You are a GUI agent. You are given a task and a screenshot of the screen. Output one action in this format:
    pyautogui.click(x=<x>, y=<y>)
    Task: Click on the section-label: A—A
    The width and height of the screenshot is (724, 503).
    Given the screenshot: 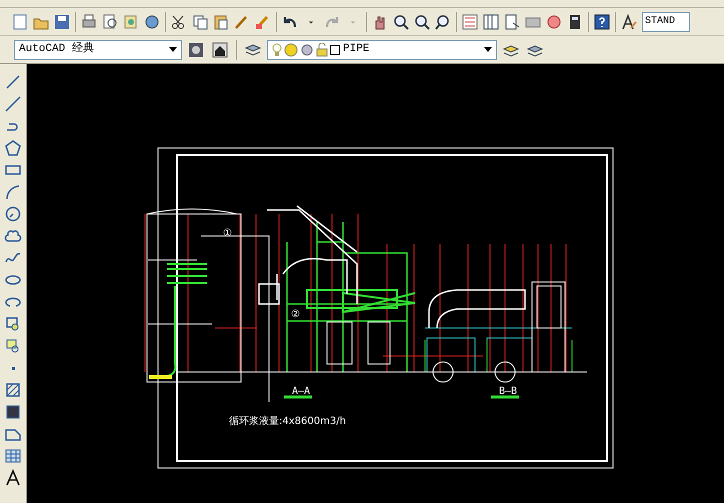 What is the action you would take?
    pyautogui.click(x=301, y=391)
    